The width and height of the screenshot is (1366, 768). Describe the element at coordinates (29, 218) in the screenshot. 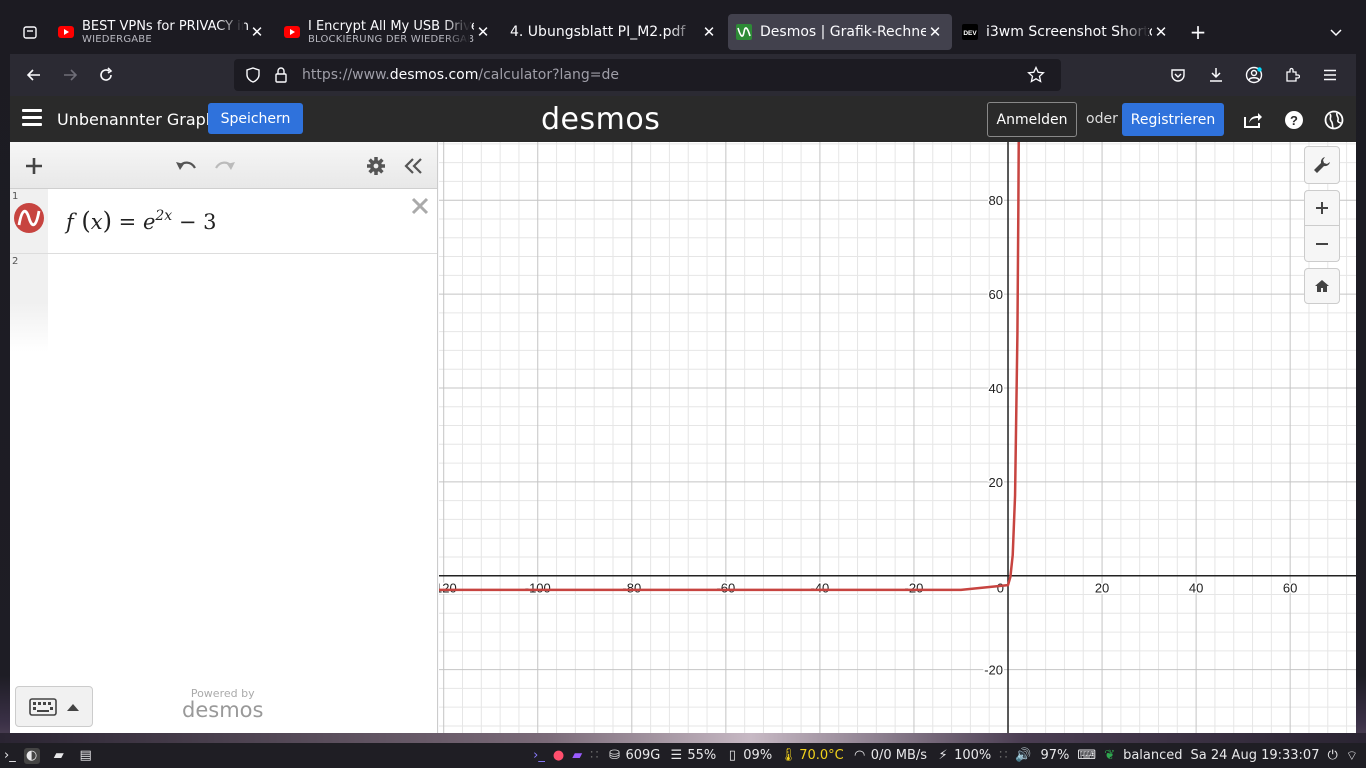

I see `graph-curve-icon` at that location.